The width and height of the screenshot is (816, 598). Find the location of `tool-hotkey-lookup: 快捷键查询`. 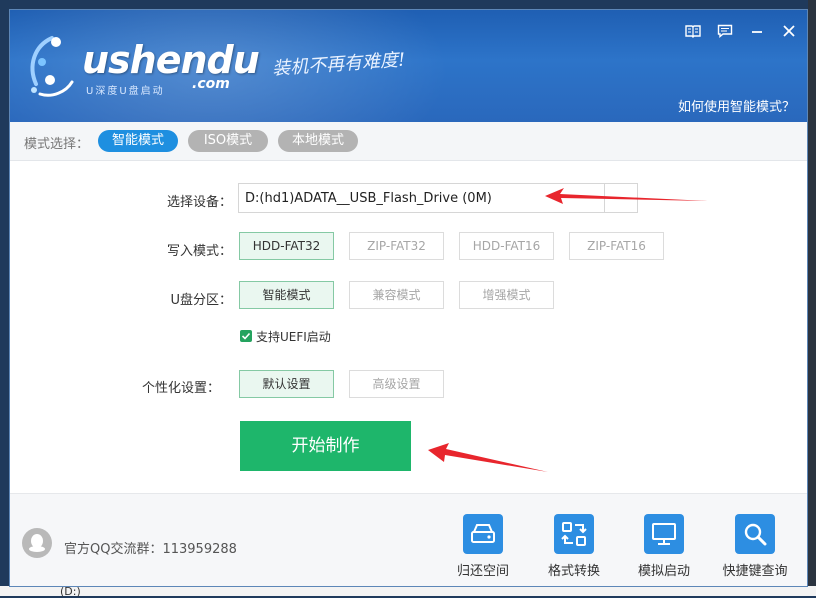

tool-hotkey-lookup: 快捷键查询 is located at coordinates (755, 546).